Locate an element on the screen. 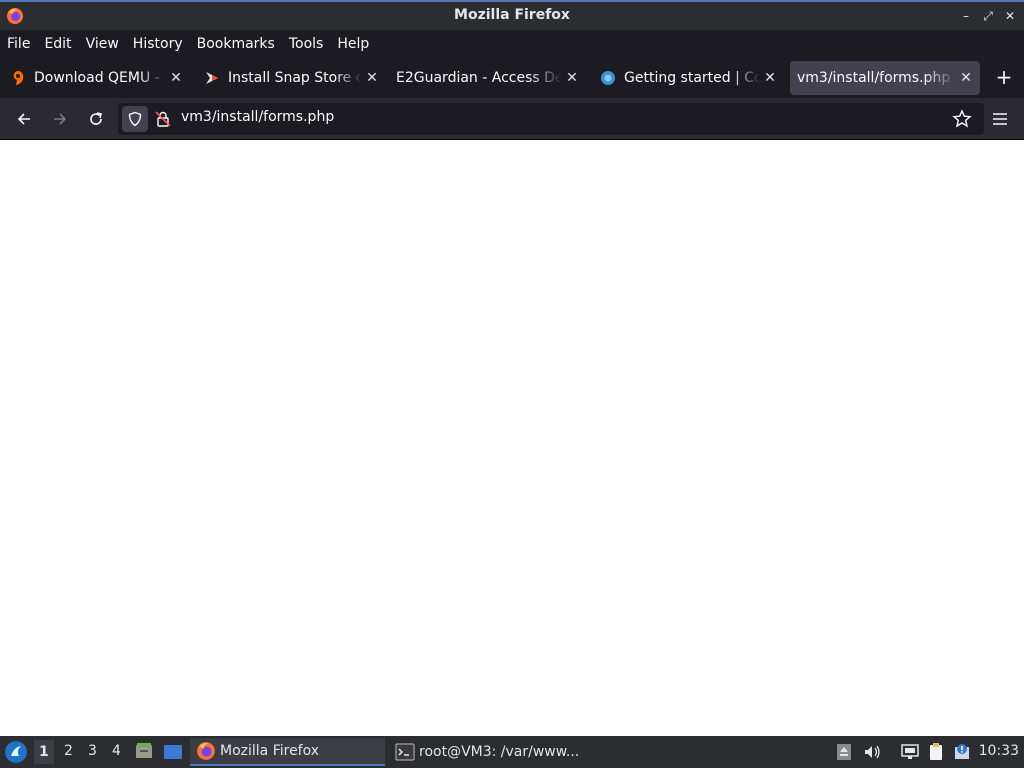 This screenshot has height=768, width=1024. clock: 10:33 is located at coordinates (999, 751).